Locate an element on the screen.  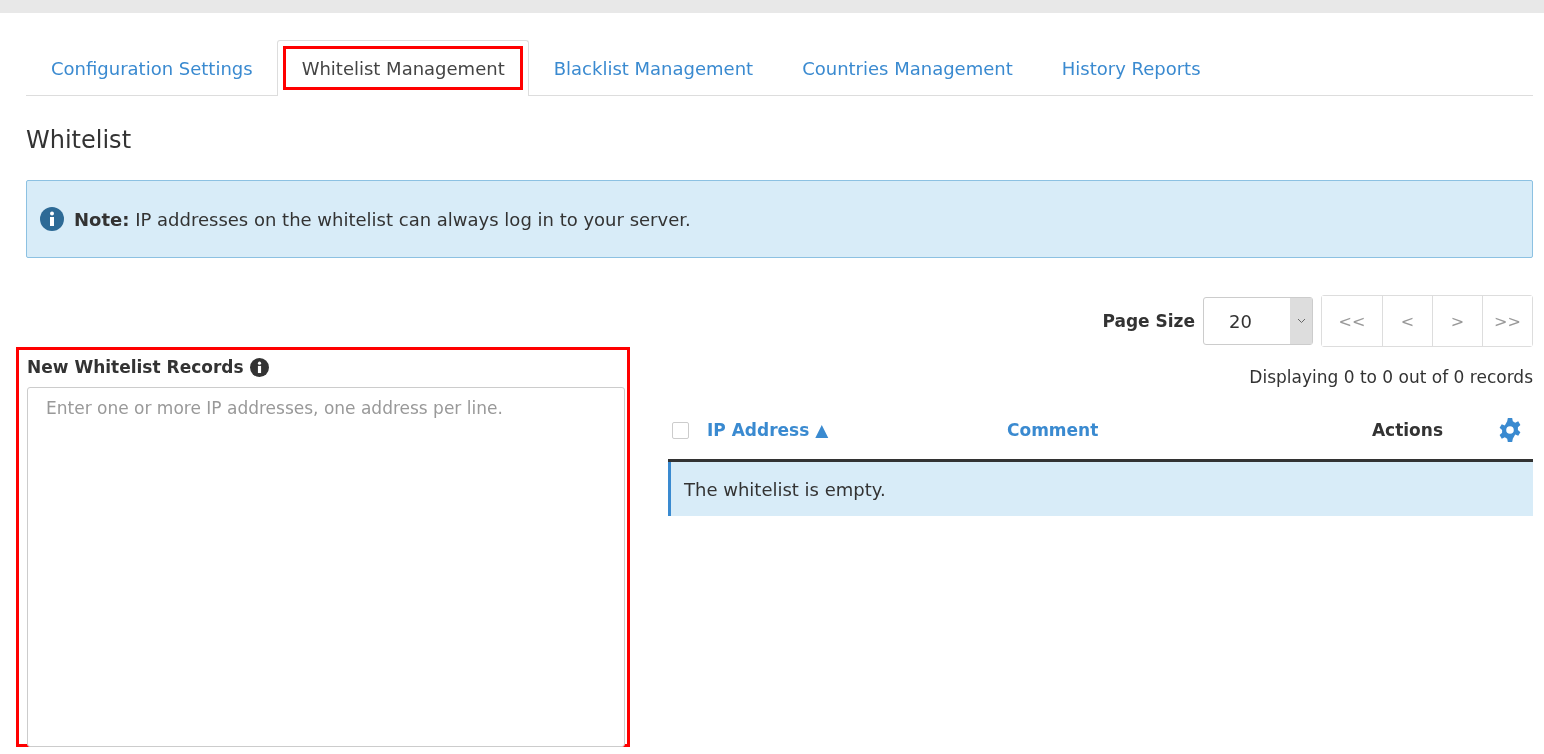
tab: History Reports is located at coordinates (1130, 68).